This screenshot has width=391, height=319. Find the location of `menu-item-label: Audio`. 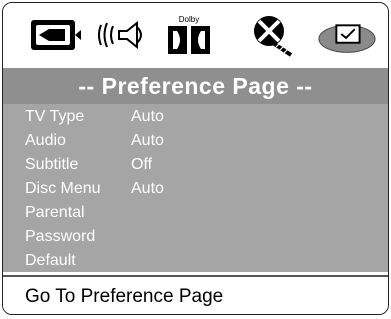

menu-item-label: Audio is located at coordinates (45, 140).